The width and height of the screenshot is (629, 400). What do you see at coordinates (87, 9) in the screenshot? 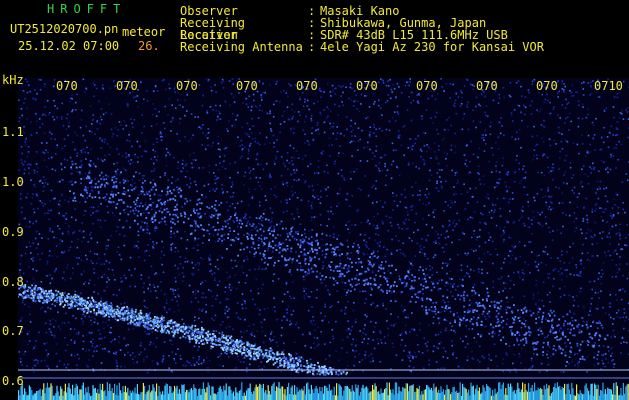
I see `app-title: HROFFT` at bounding box center [87, 9].